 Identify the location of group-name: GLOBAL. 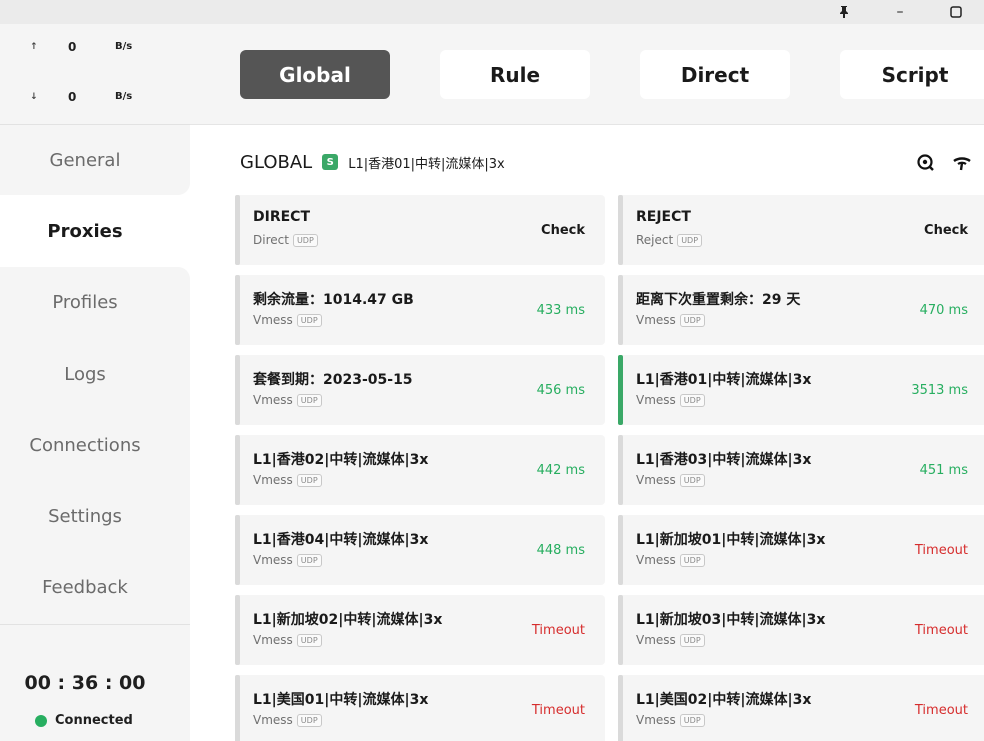
(276, 162).